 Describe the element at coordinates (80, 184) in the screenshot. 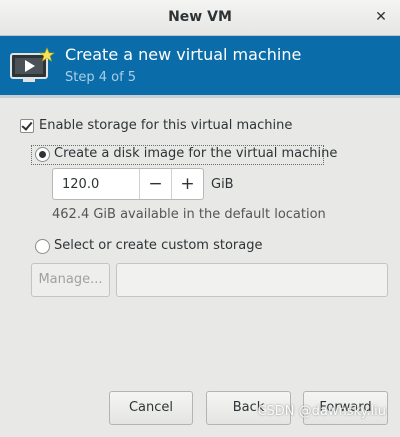

I see `disk-size-value: 120.0` at that location.